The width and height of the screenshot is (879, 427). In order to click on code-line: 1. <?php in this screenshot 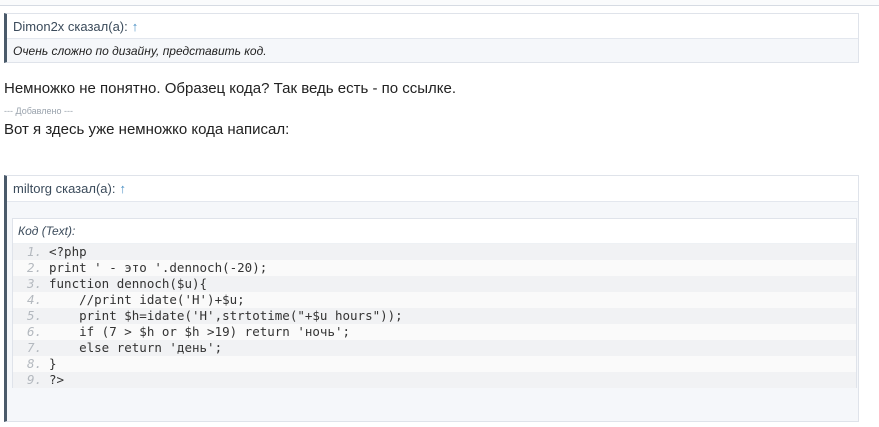, I will do `click(434, 252)`.